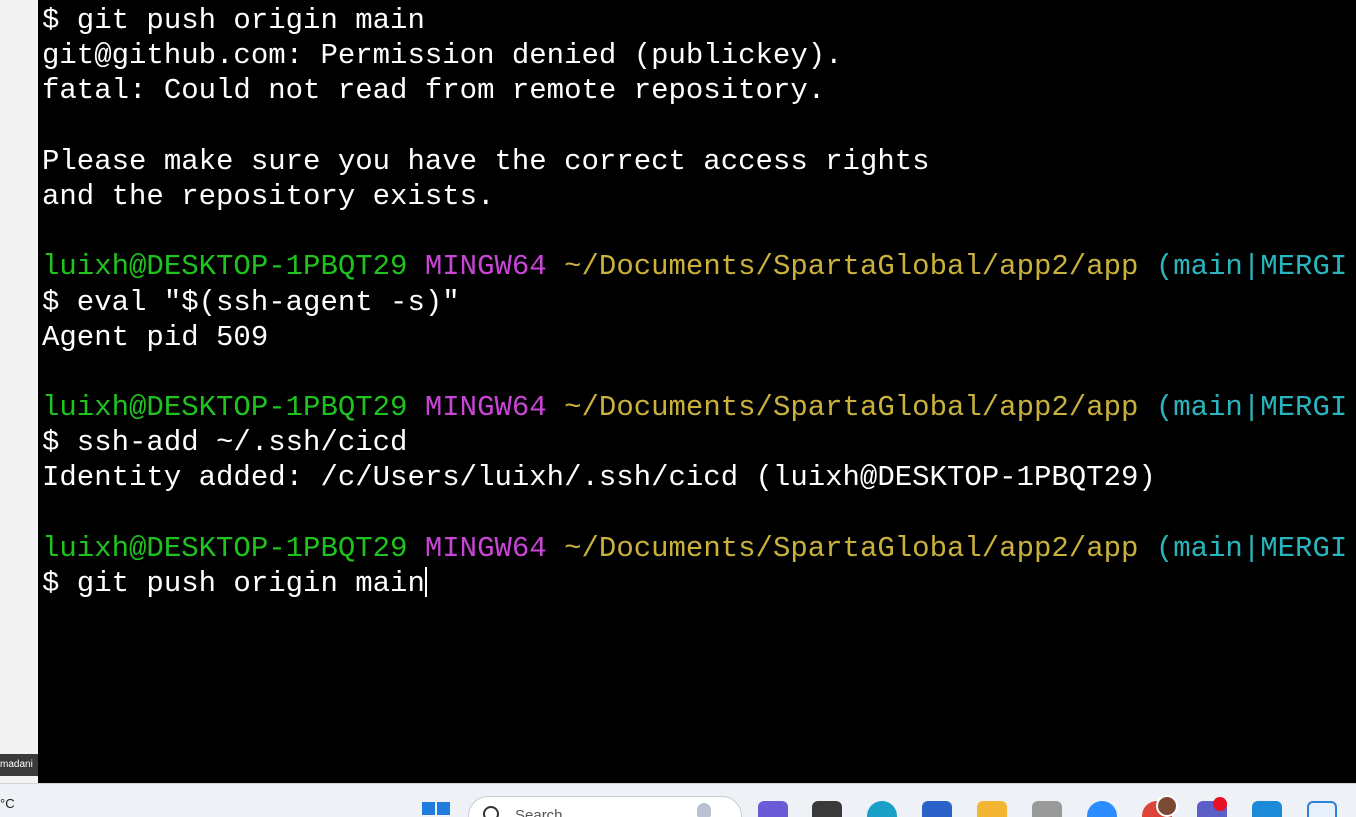 The image size is (1356, 817). Describe the element at coordinates (1102, 809) in the screenshot. I see `zoom-icon` at that location.